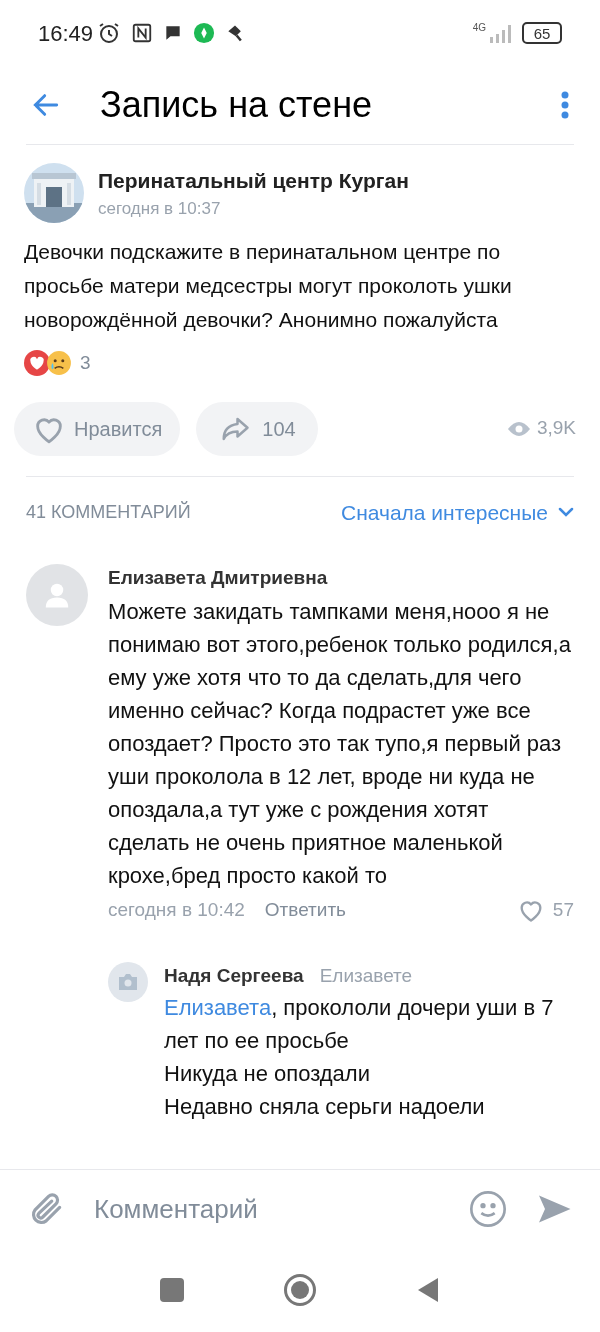 The width and height of the screenshot is (600, 1332). What do you see at coordinates (566, 512) in the screenshot?
I see `chevron-down-icon` at bounding box center [566, 512].